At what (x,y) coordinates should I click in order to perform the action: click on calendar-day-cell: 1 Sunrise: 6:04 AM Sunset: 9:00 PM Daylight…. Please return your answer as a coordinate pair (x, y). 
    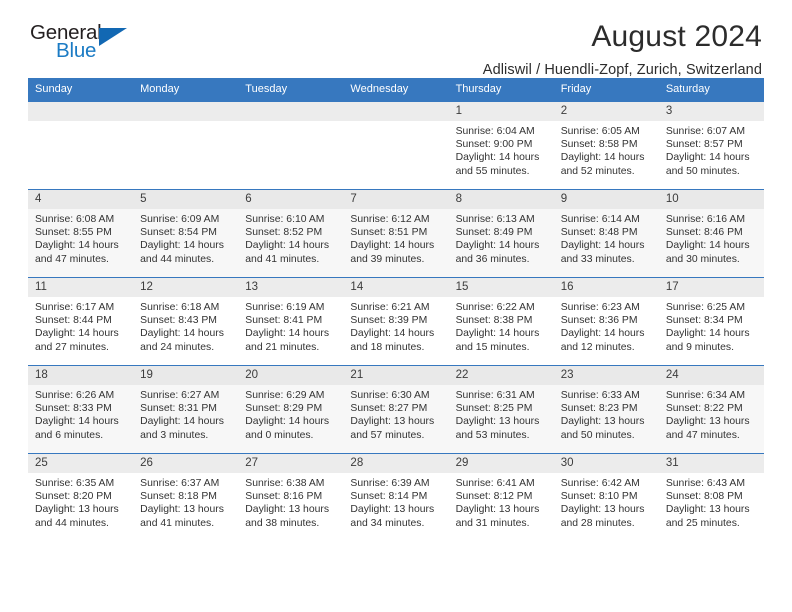
    Looking at the image, I should click on (501, 145).